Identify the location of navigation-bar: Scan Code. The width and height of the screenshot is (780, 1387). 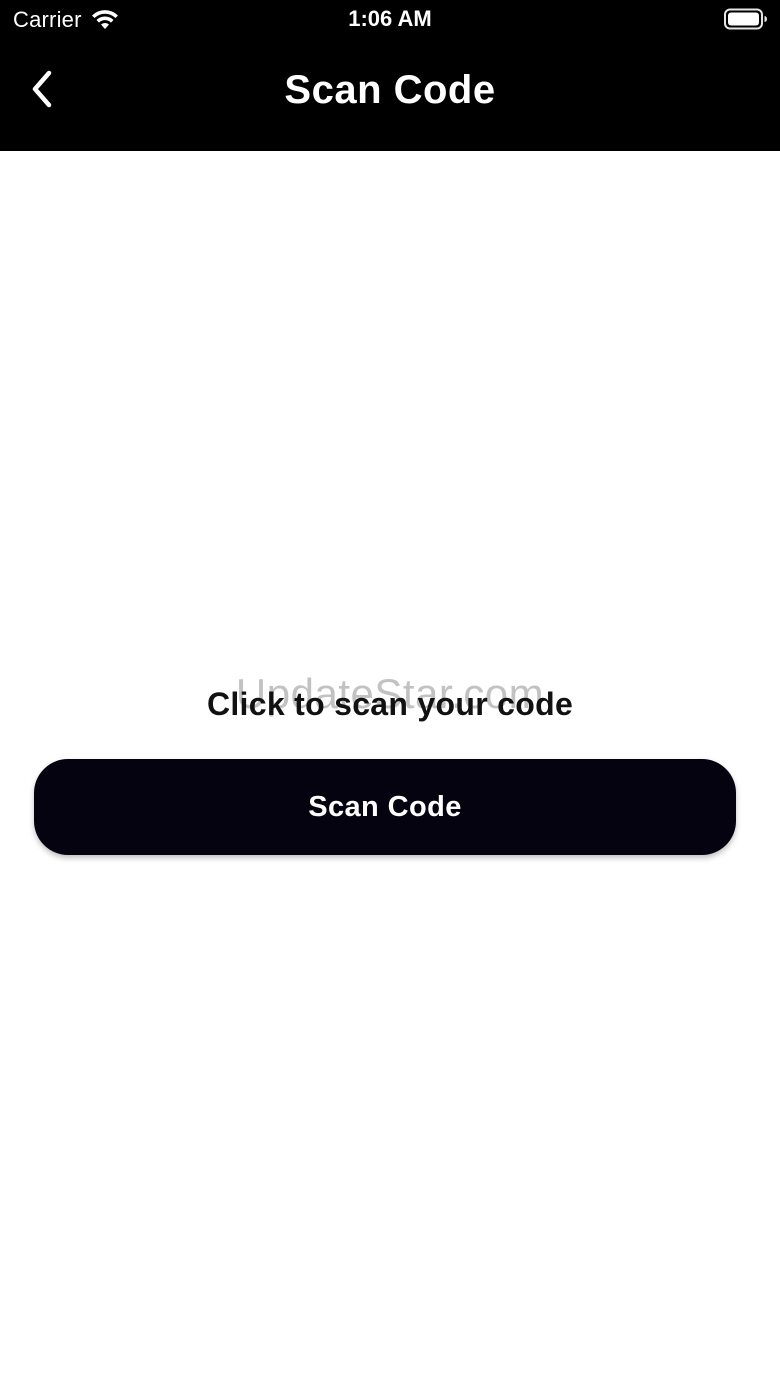
(390, 95).